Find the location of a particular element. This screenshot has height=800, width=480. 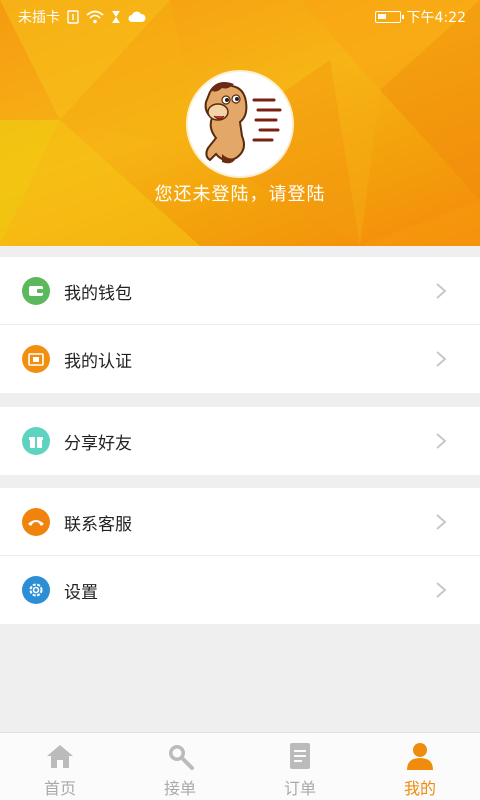

horse-mascot-icon is located at coordinates (243, 123).